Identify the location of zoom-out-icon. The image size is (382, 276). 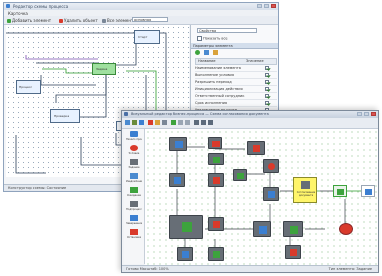
(187, 122).